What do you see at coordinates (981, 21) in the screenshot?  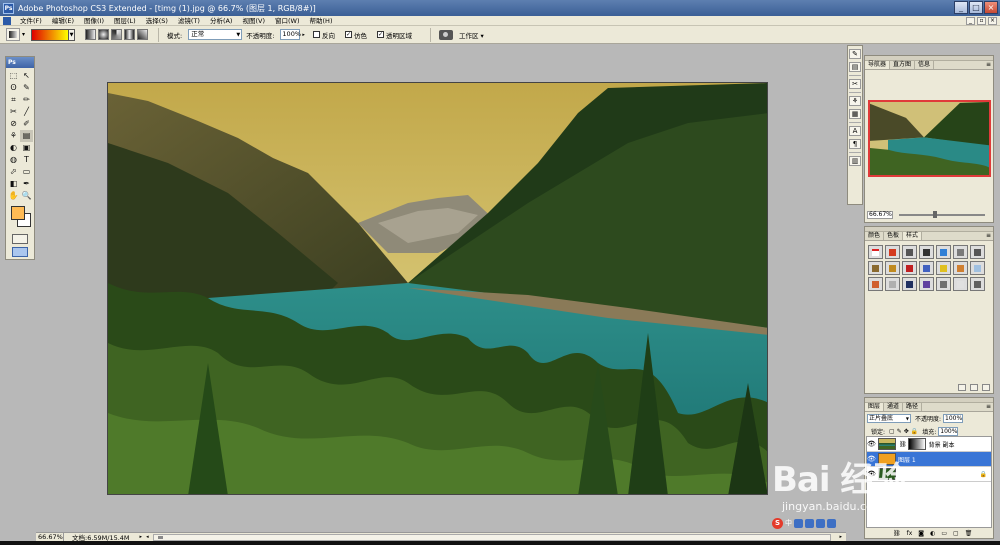 I see `doc-restore-button: ▫` at bounding box center [981, 21].